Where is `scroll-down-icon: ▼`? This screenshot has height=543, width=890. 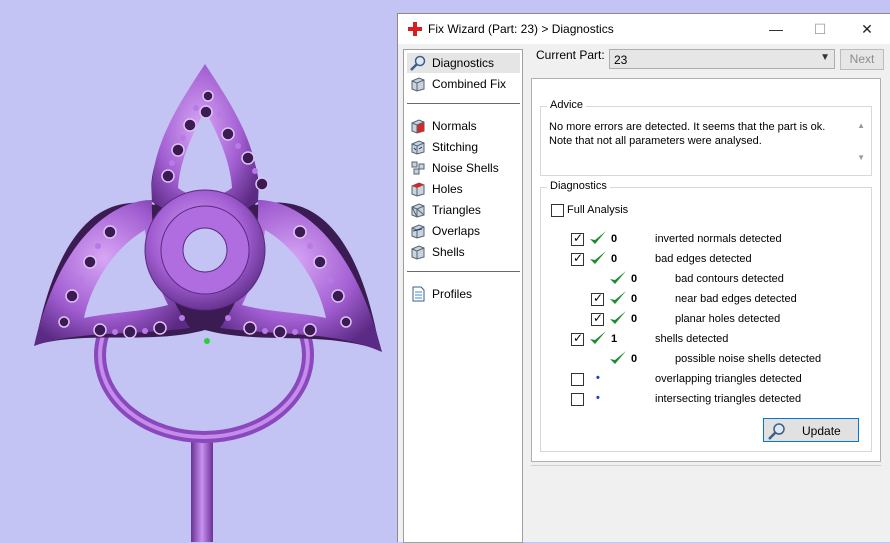
scroll-down-icon: ▼ is located at coordinates (861, 157).